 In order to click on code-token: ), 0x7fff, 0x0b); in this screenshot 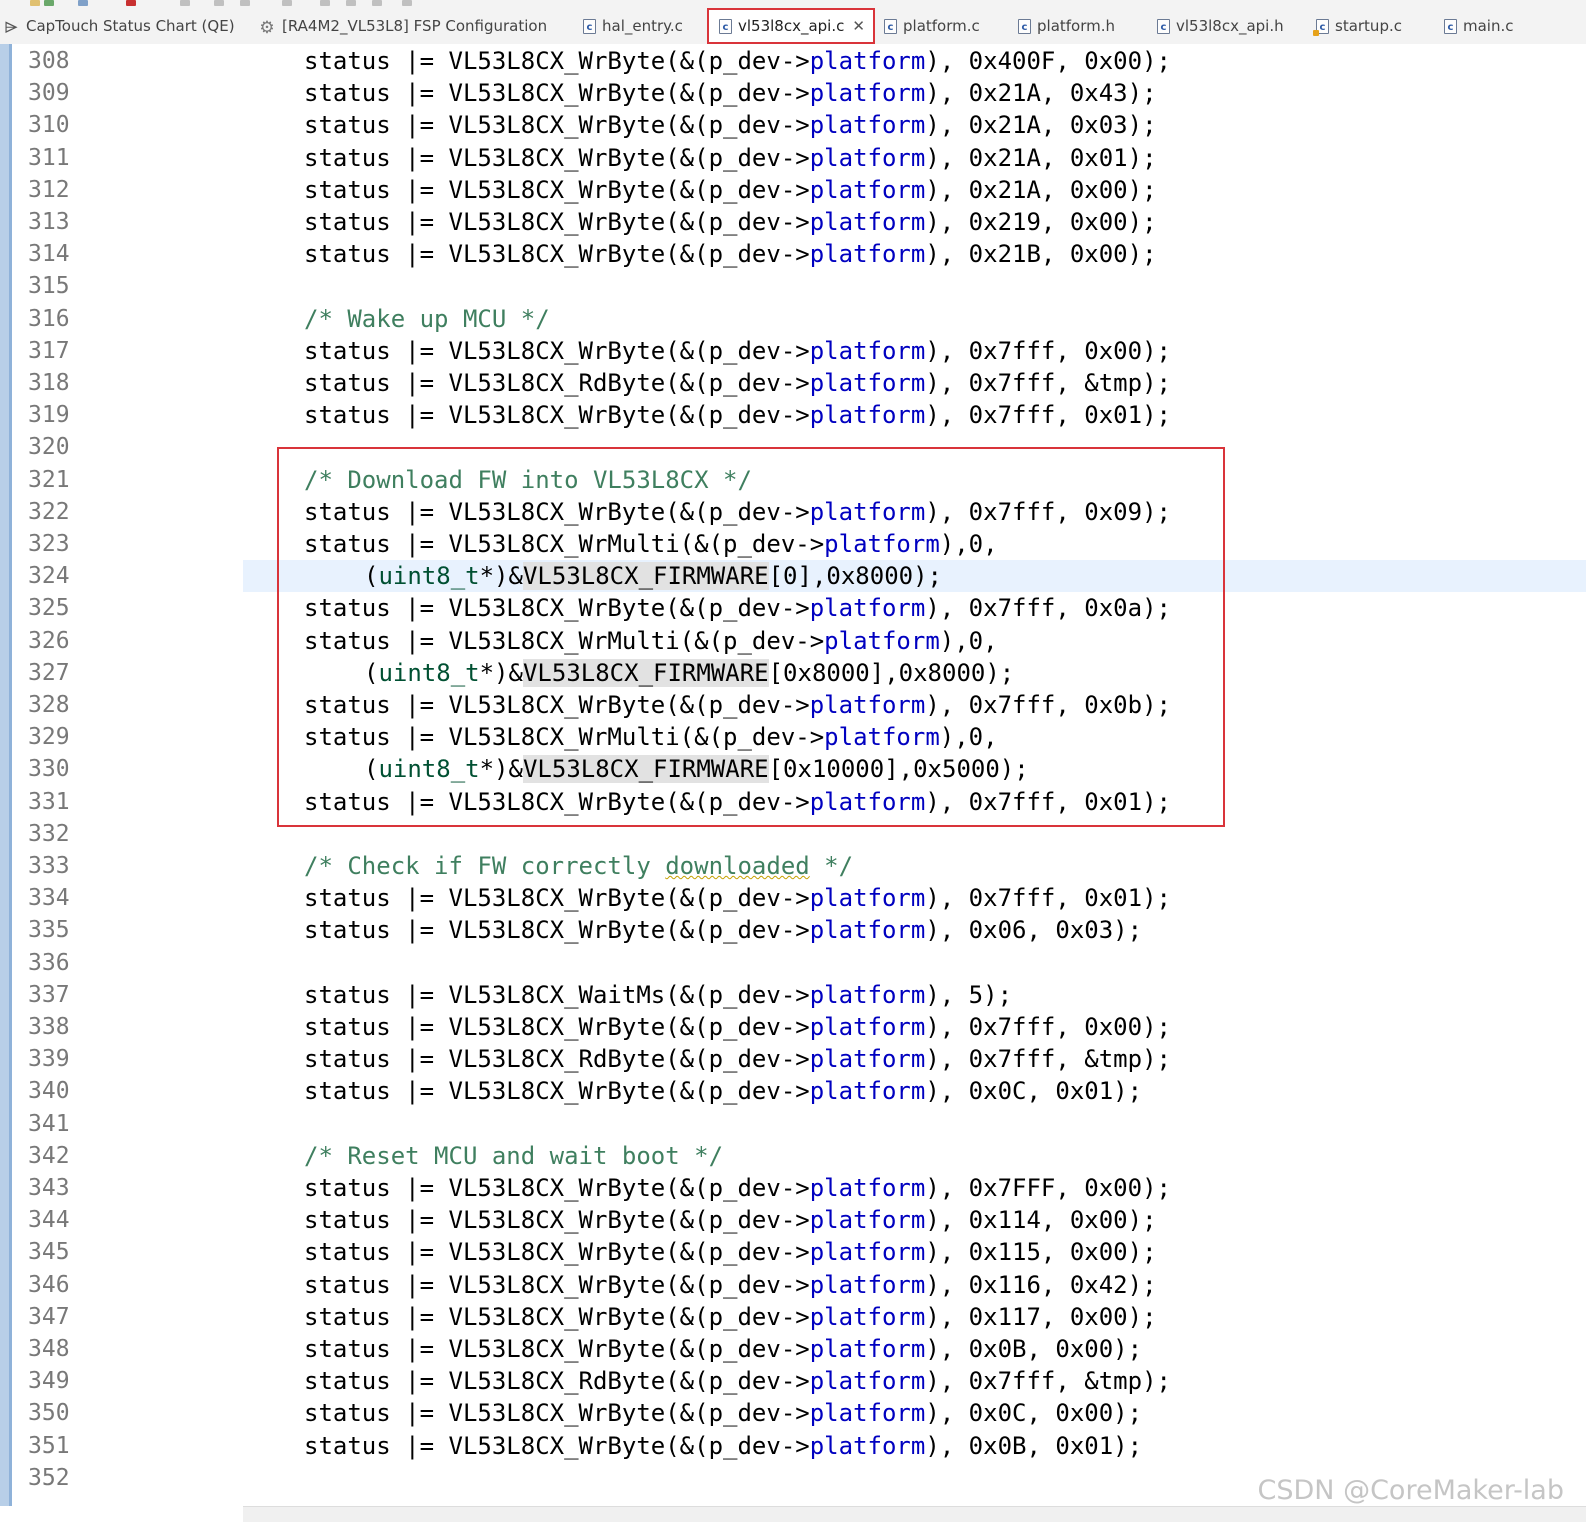, I will do `click(1048, 705)`.